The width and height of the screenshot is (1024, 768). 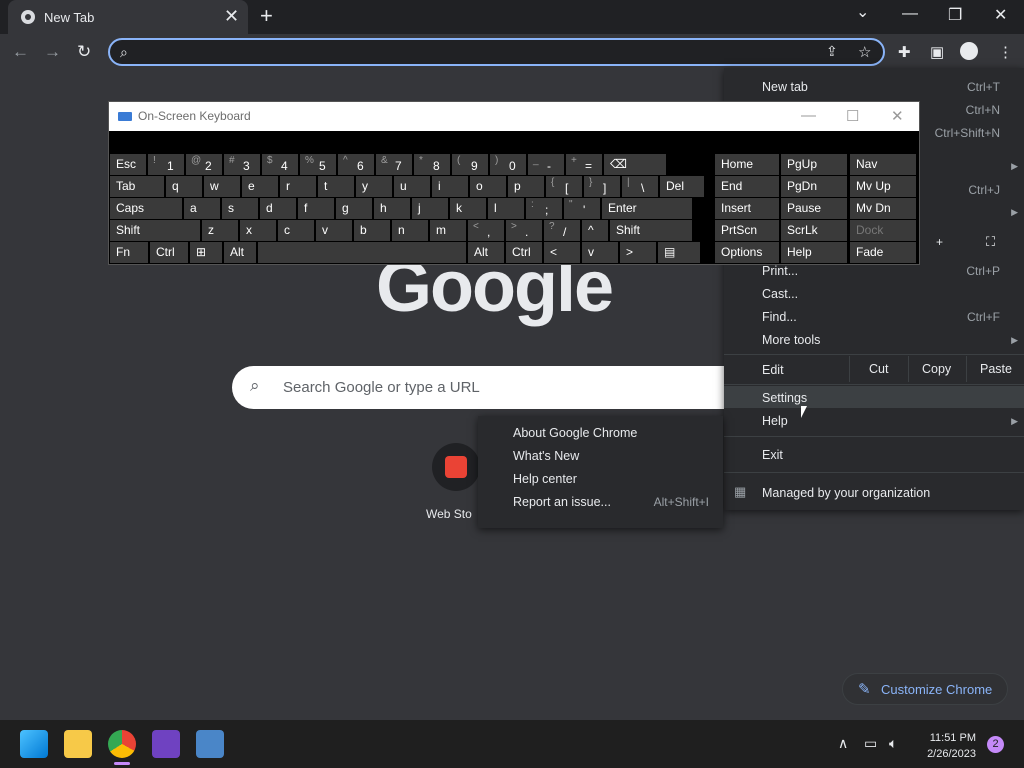 I want to click on osk-key: r, so click(x=298, y=186).